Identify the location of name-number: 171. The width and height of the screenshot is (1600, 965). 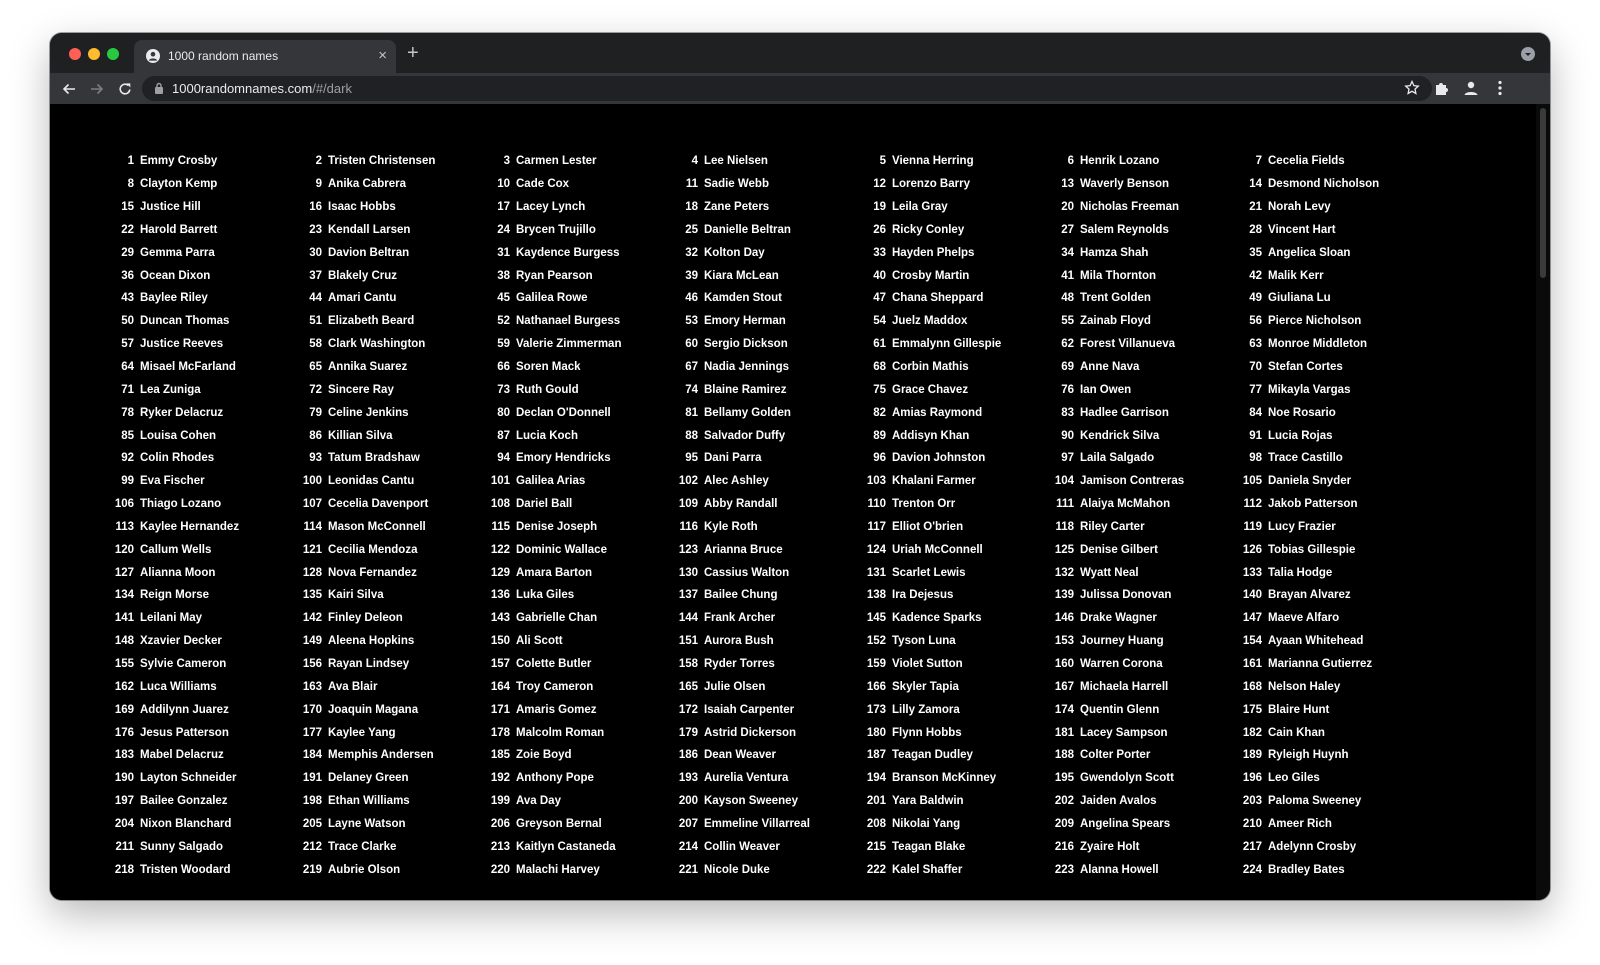
(500, 709).